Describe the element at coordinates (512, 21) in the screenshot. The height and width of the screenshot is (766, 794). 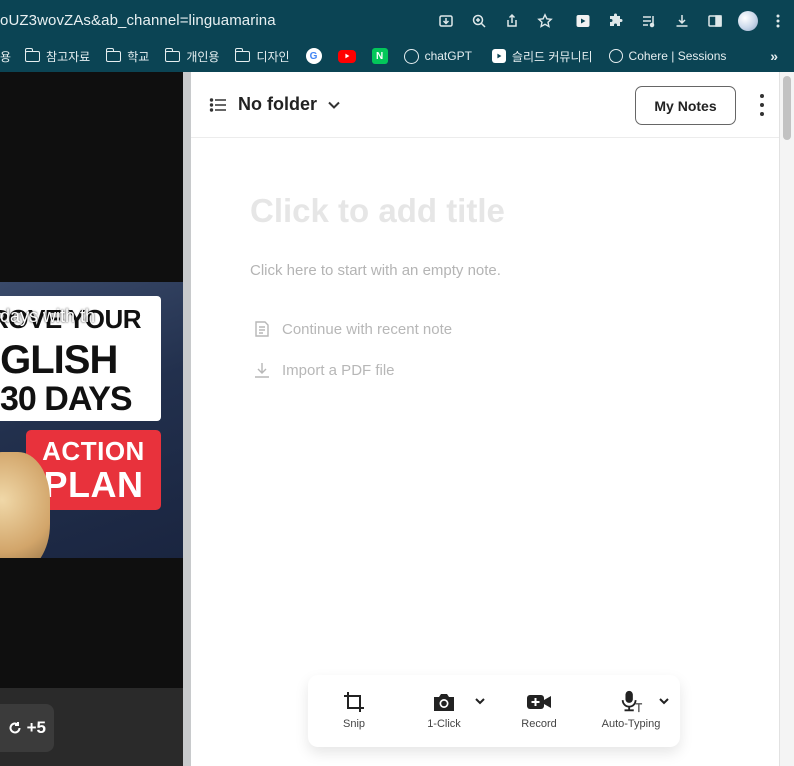
I see `share-icon` at that location.